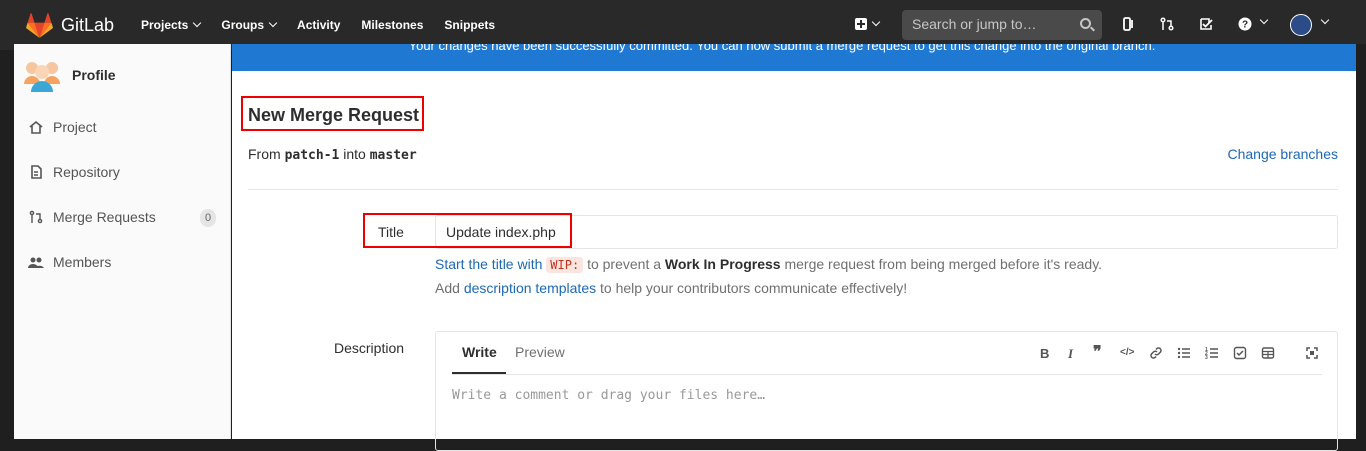 The height and width of the screenshot is (451, 1366). What do you see at coordinates (1206, 357) in the screenshot?
I see `svg-text: 3` at bounding box center [1206, 357].